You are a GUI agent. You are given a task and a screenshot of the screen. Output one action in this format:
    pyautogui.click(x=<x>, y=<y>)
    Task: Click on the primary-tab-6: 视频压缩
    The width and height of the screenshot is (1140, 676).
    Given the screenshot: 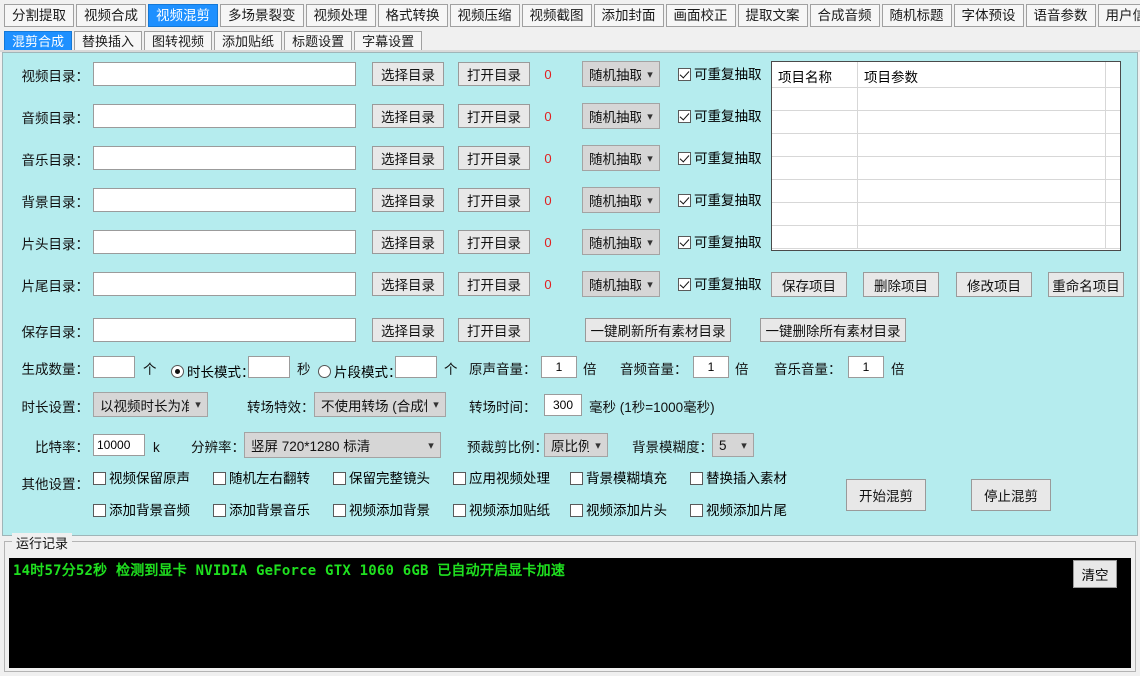 What is the action you would take?
    pyautogui.click(x=484, y=15)
    